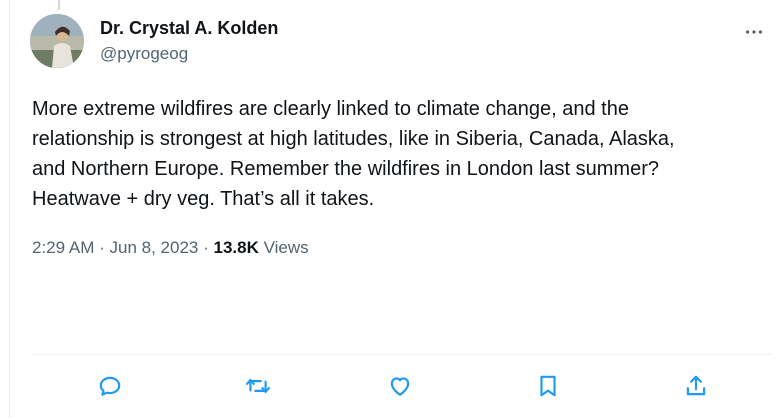 This screenshot has width=780, height=418. I want to click on tweet-date: Jun 8, 2023, so click(154, 247).